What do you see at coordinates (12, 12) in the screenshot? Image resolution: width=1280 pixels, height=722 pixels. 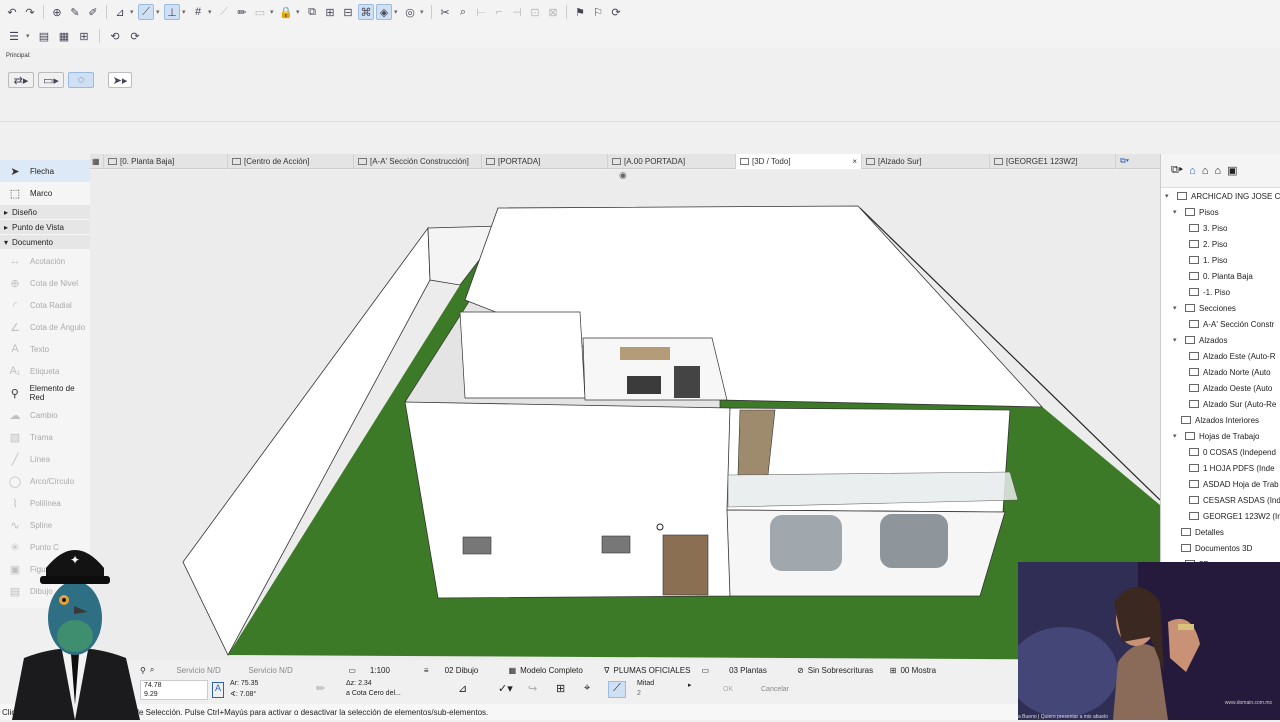 I see `undo-icon: ↶` at bounding box center [12, 12].